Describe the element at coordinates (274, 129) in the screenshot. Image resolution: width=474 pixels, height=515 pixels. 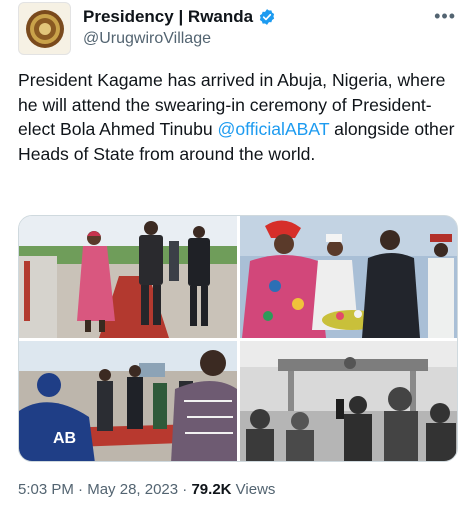
I see `mention-link: @officialABAT` at that location.